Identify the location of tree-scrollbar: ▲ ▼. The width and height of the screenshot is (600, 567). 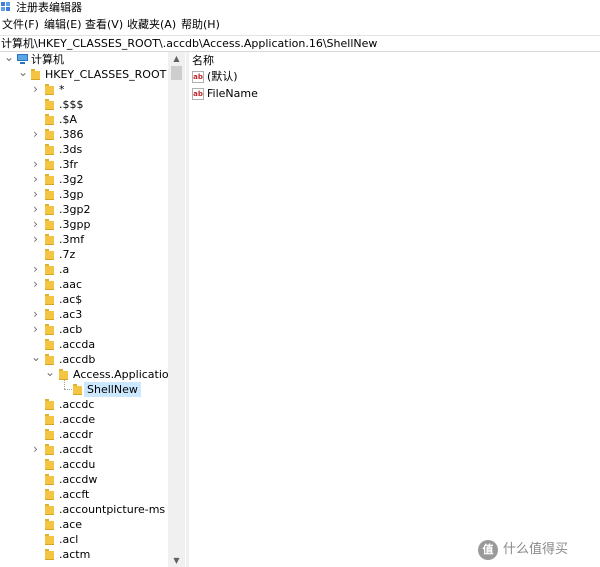
(176, 309).